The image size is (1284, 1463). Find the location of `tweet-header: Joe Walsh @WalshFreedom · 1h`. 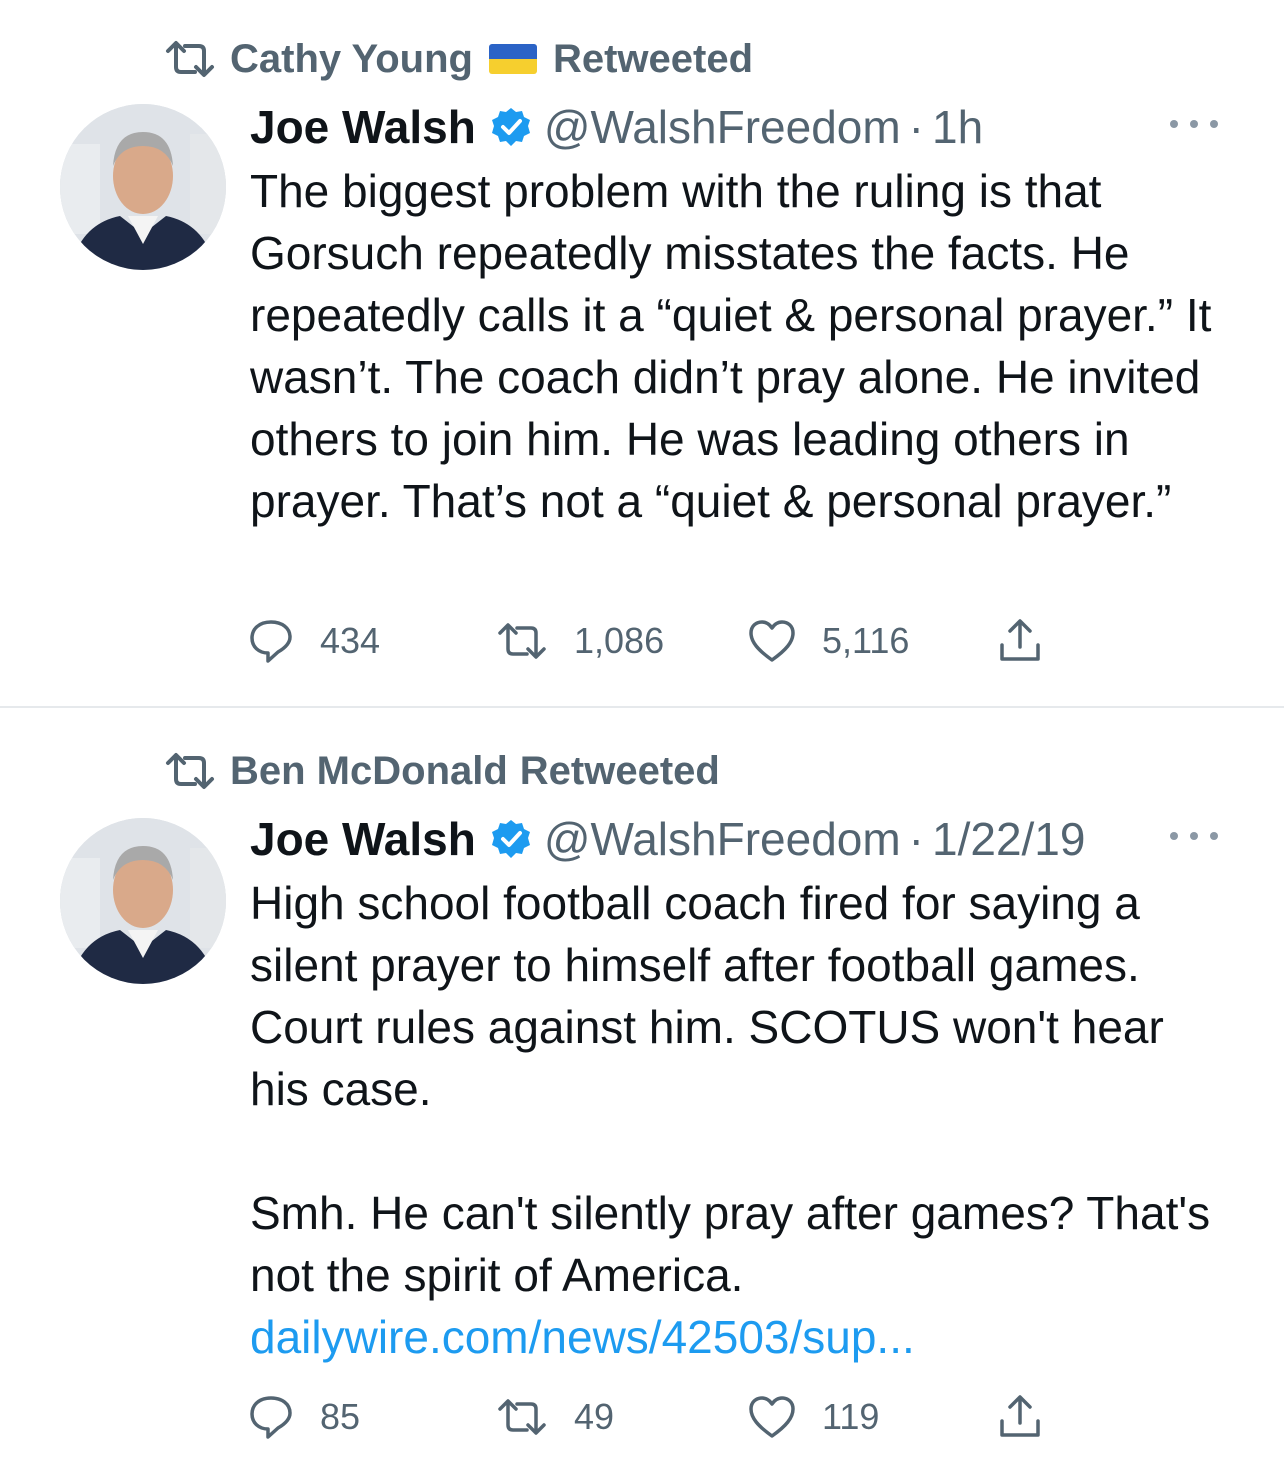

tweet-header: Joe Walsh @WalshFreedom · 1h is located at coordinates (740, 127).